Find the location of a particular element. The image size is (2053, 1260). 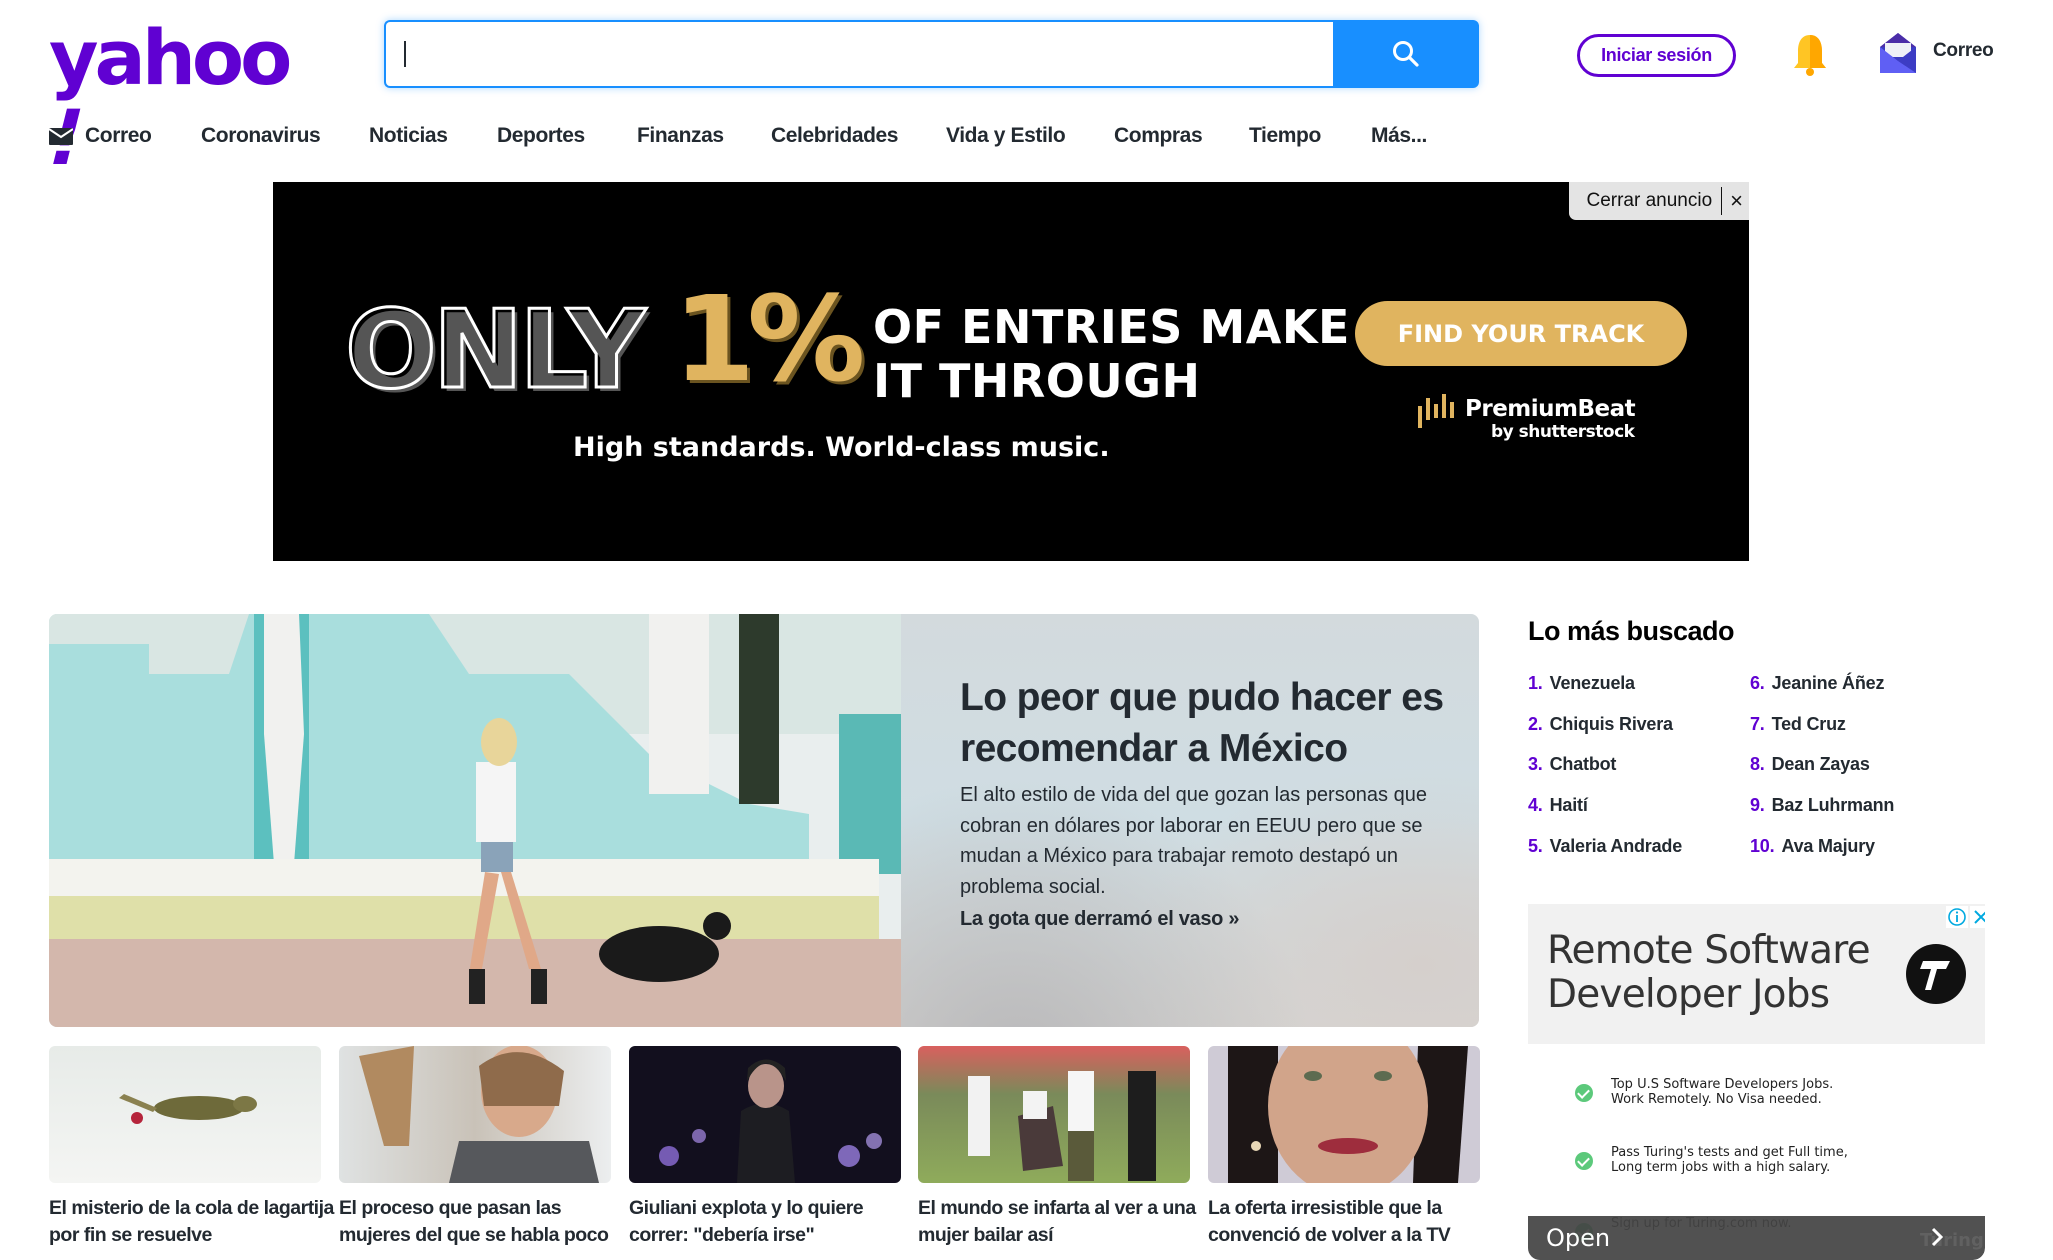

trending-item: 5. Valeria Andrade is located at coordinates (1605, 846).